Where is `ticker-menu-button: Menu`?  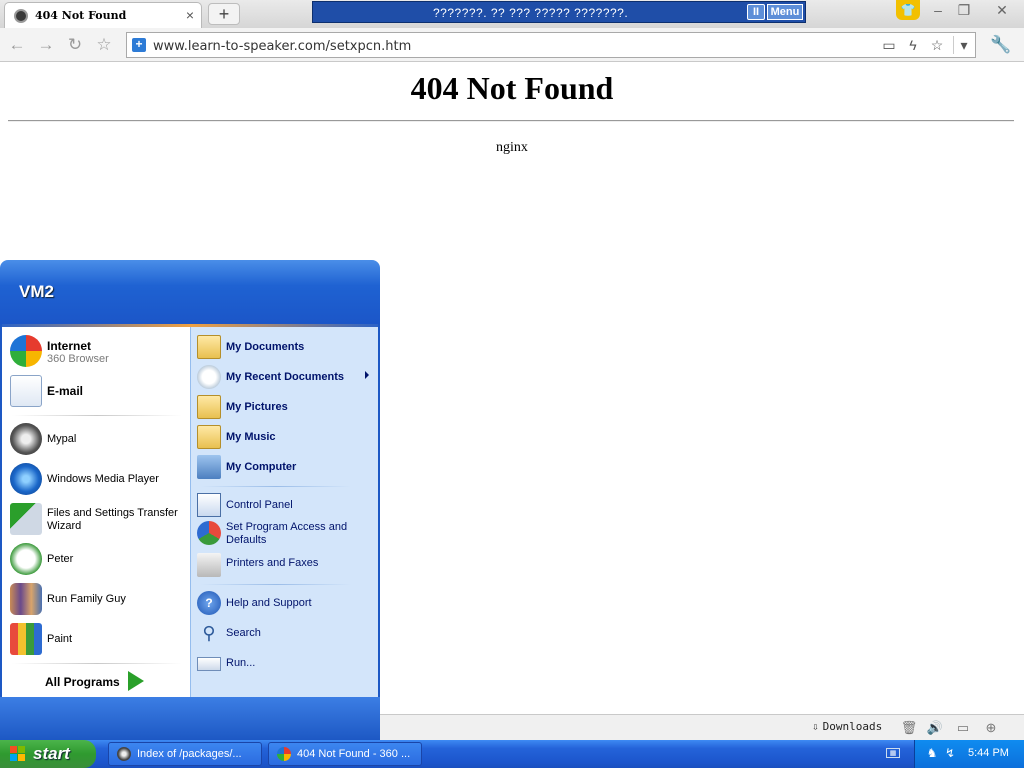 ticker-menu-button: Menu is located at coordinates (785, 12).